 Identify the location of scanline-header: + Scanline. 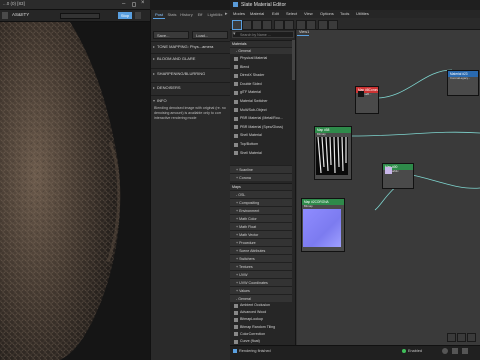
(261, 169).